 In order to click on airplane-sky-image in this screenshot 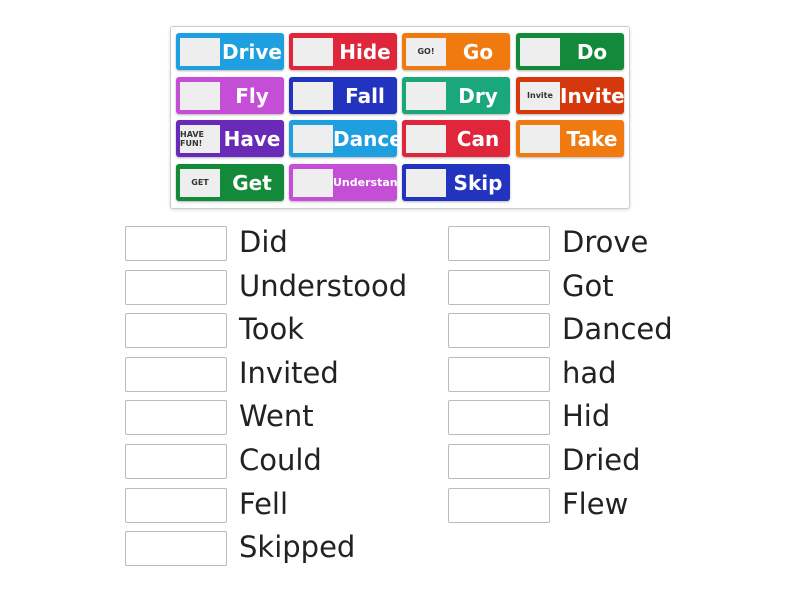, I will do `click(200, 95)`.